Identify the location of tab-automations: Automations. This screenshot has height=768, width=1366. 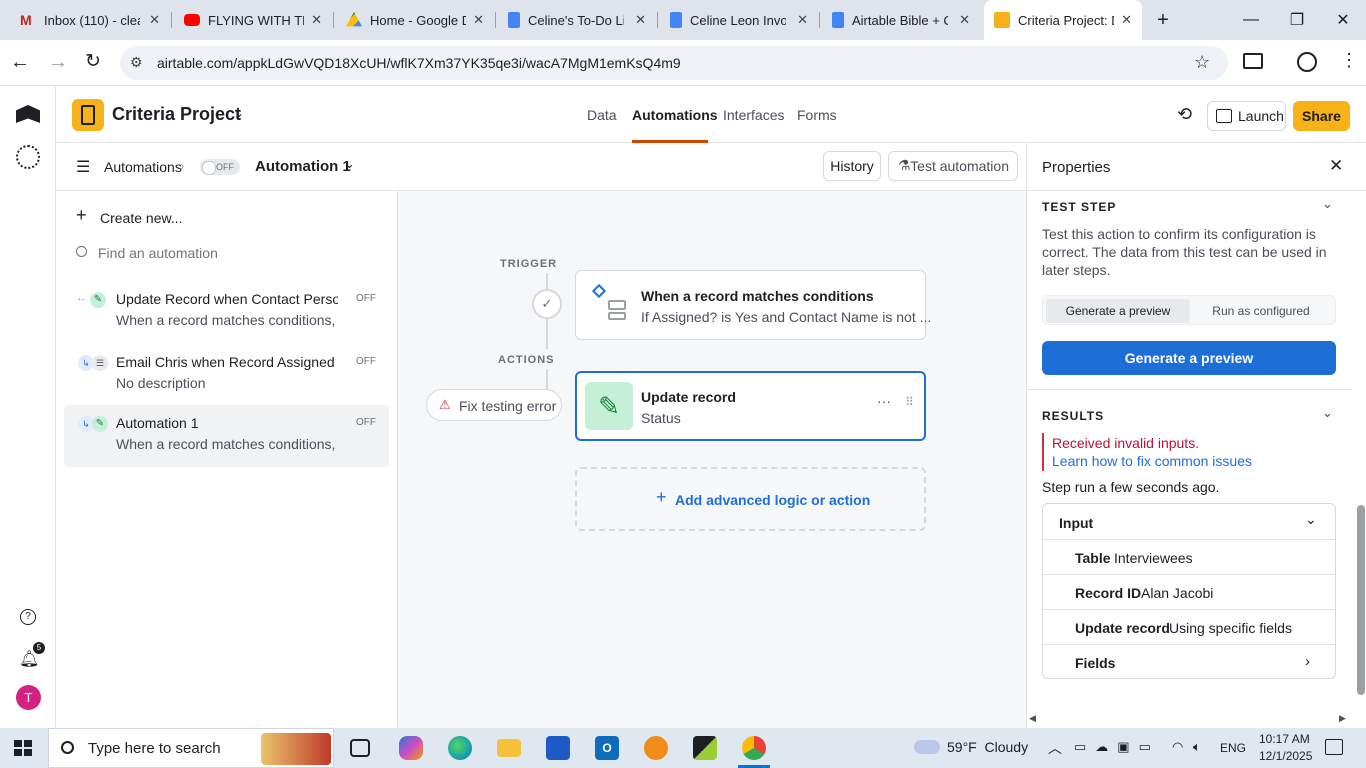
(675, 115).